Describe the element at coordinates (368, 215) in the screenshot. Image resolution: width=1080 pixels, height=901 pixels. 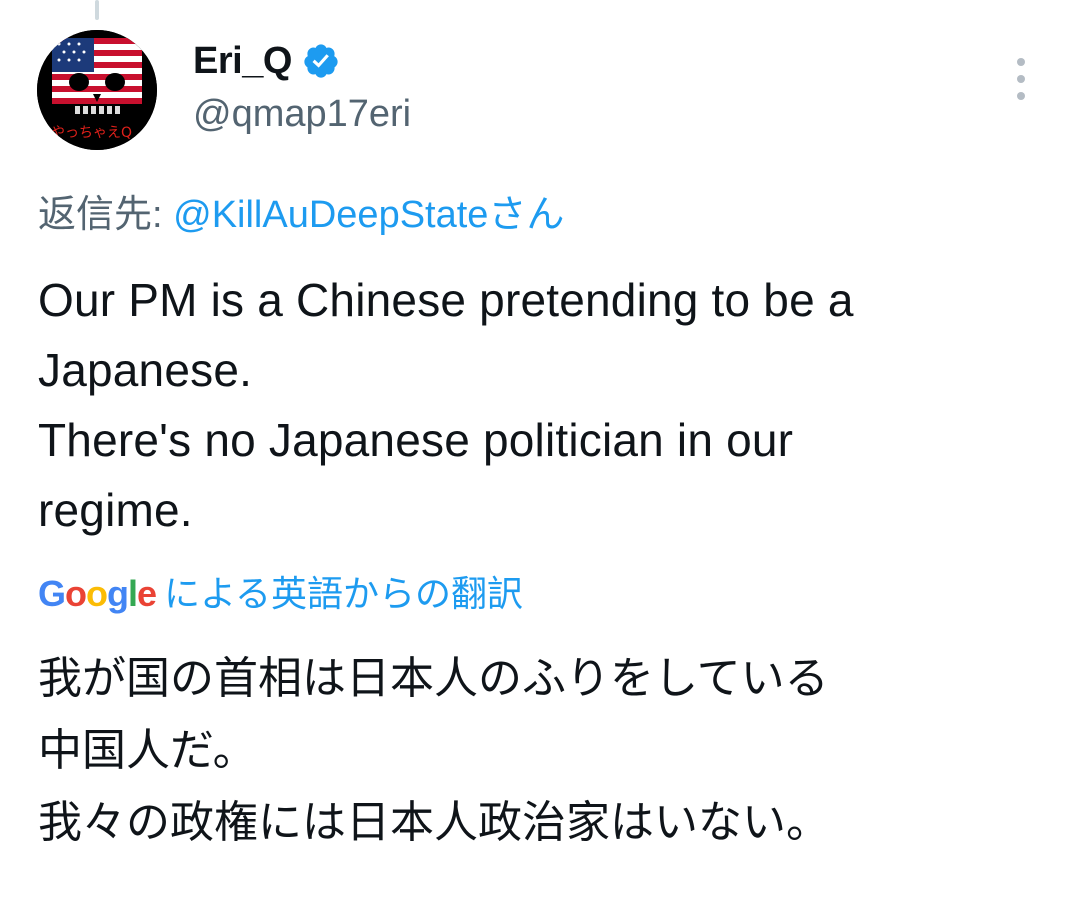
I see `reply-mention-link: @KillAuDeepStateさん` at that location.